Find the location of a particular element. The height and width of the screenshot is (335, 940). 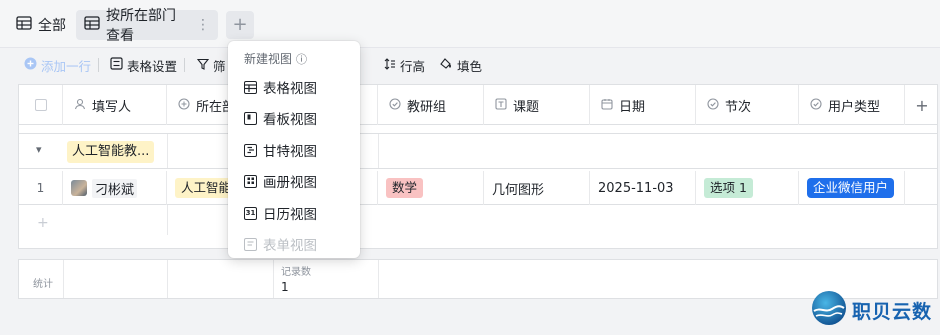

paint-bucket-icon is located at coordinates (446, 65).